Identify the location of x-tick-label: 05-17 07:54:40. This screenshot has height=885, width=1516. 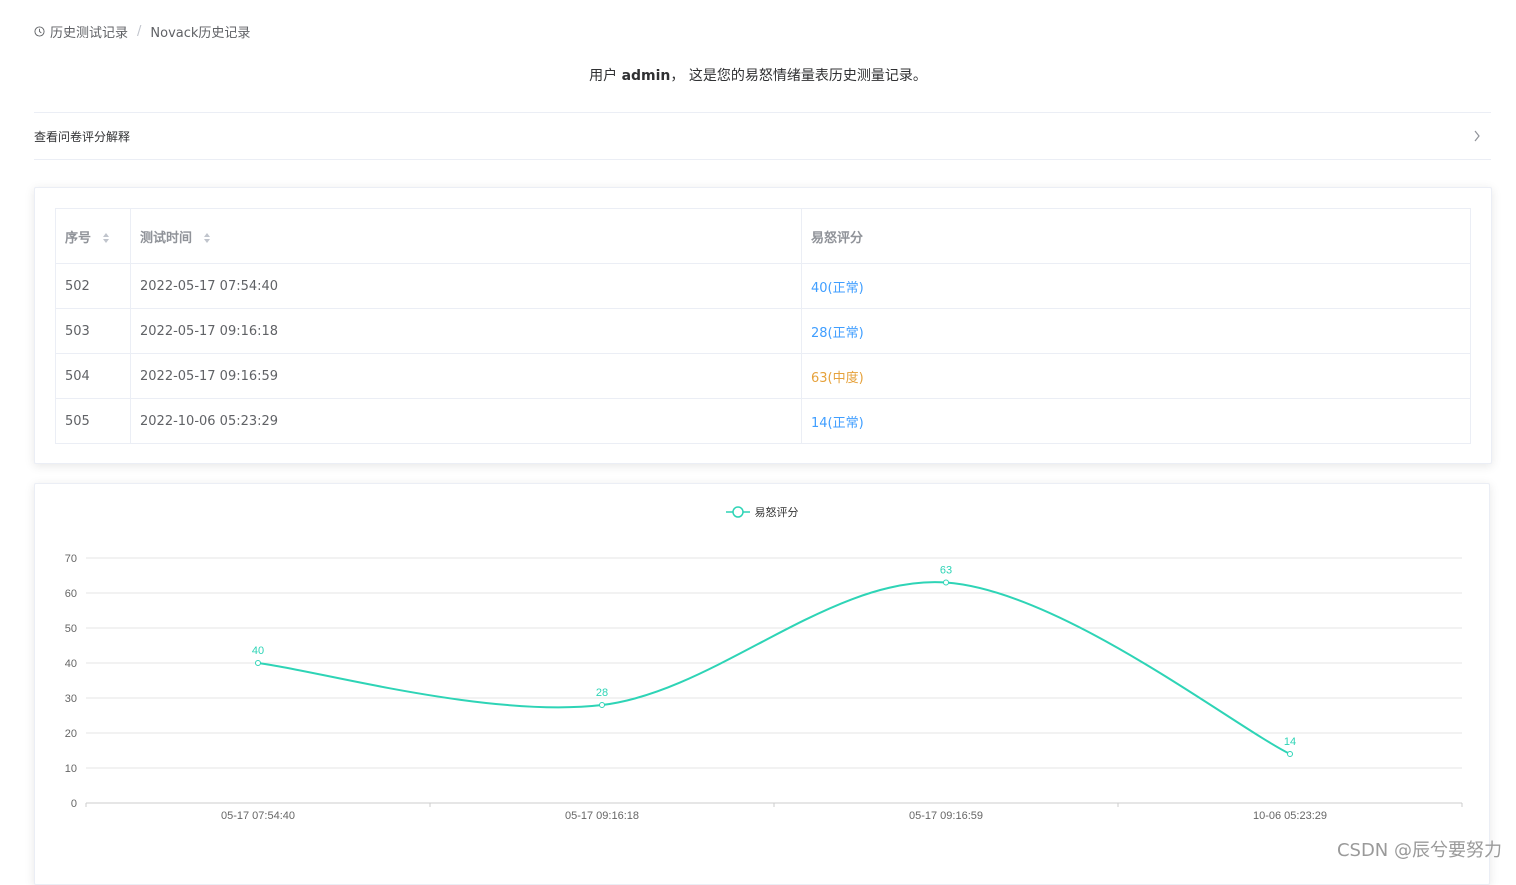
(258, 816).